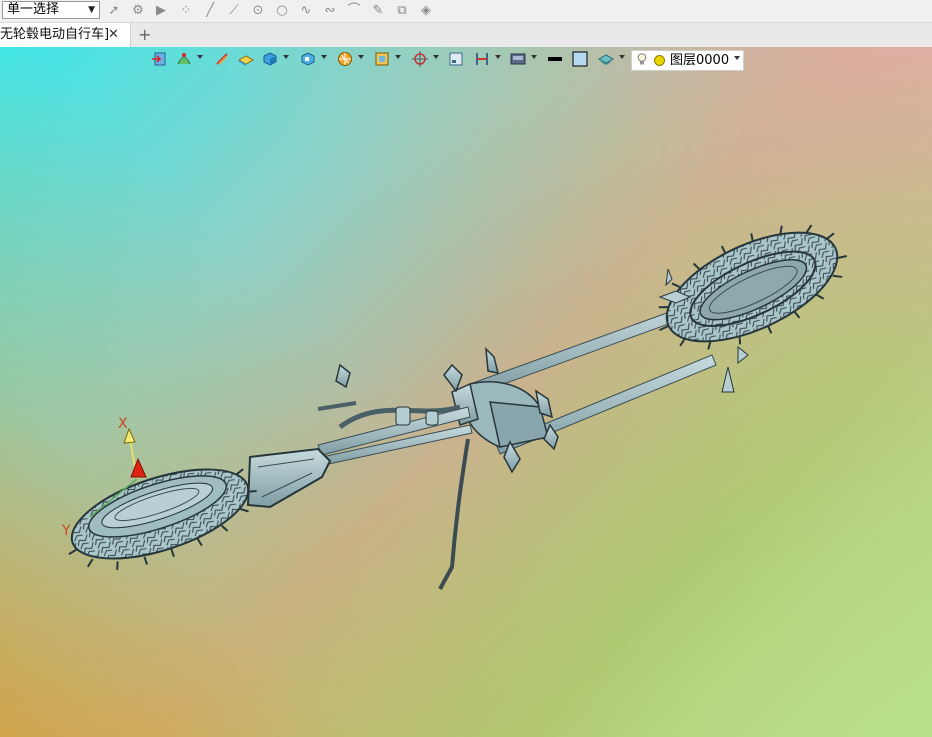 The width and height of the screenshot is (932, 737). I want to click on axis-y-label: Y, so click(66, 531).